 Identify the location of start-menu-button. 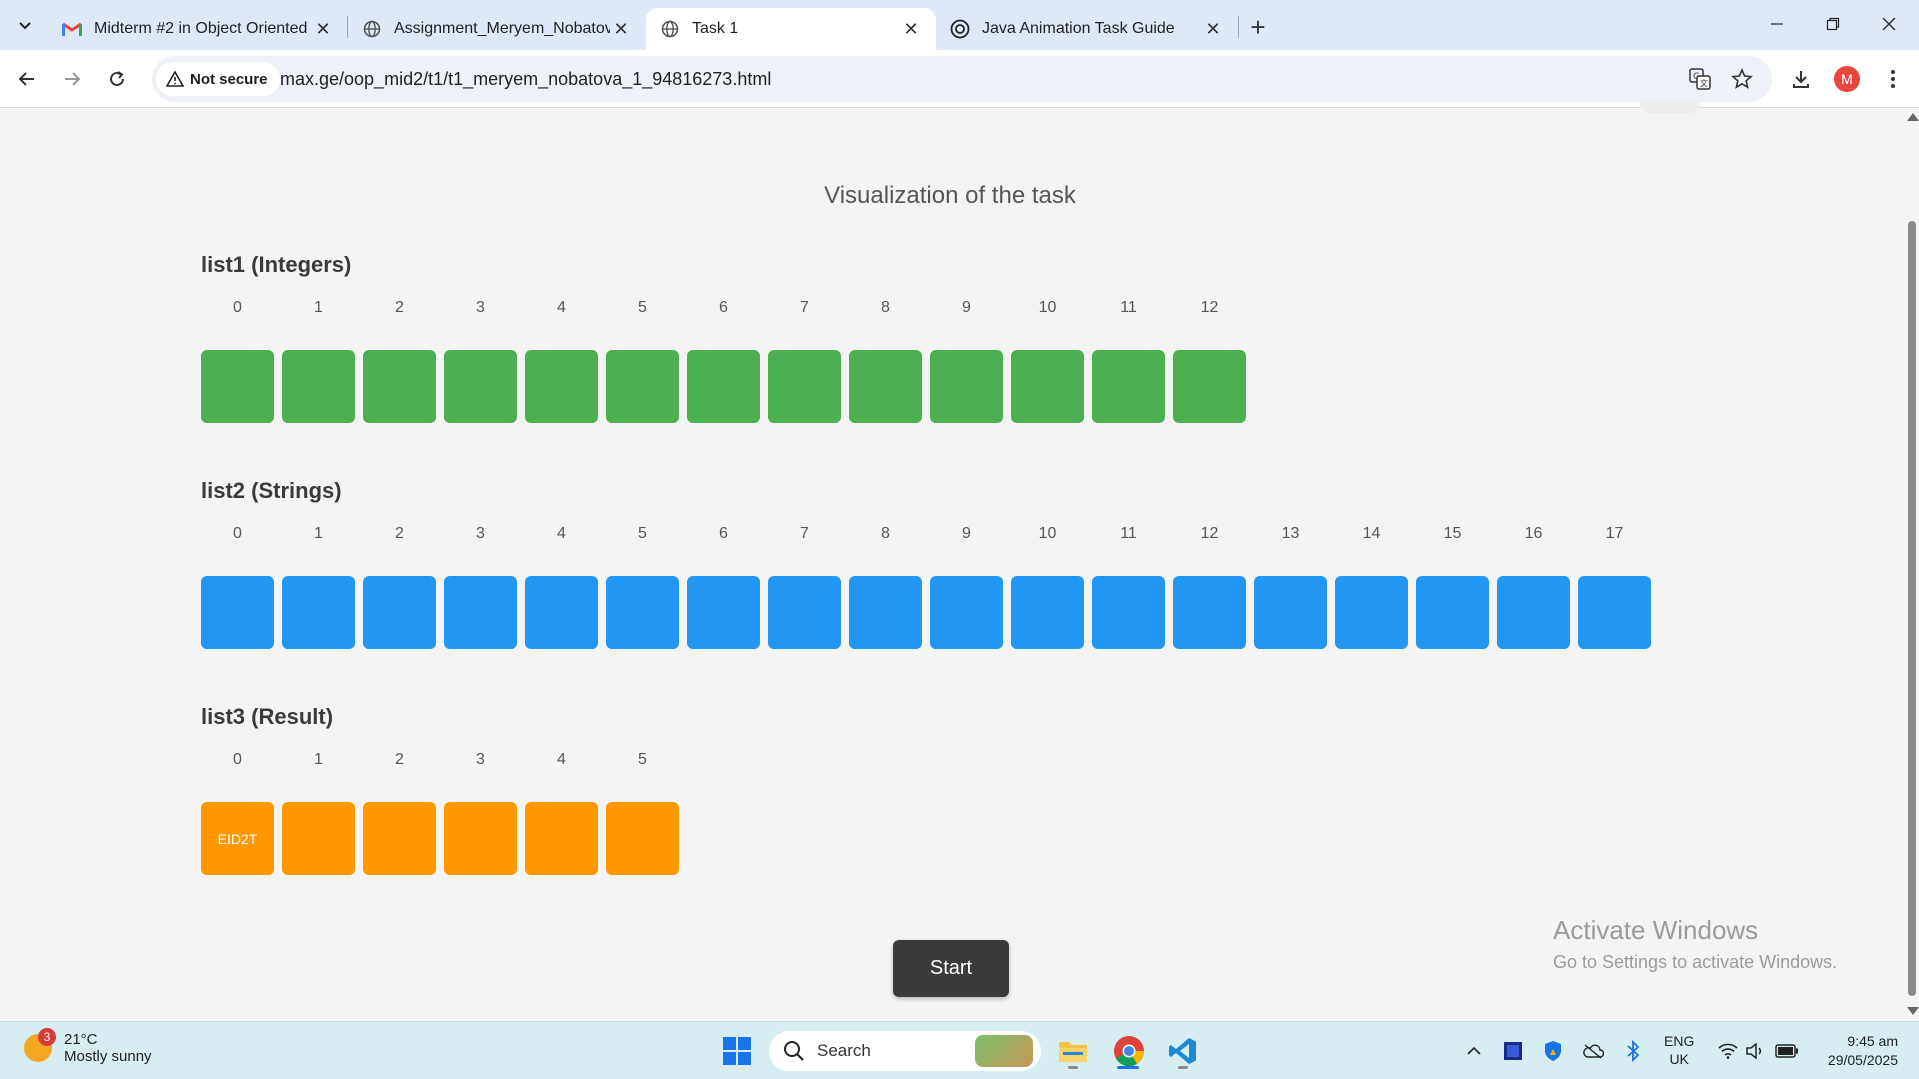
(737, 1051).